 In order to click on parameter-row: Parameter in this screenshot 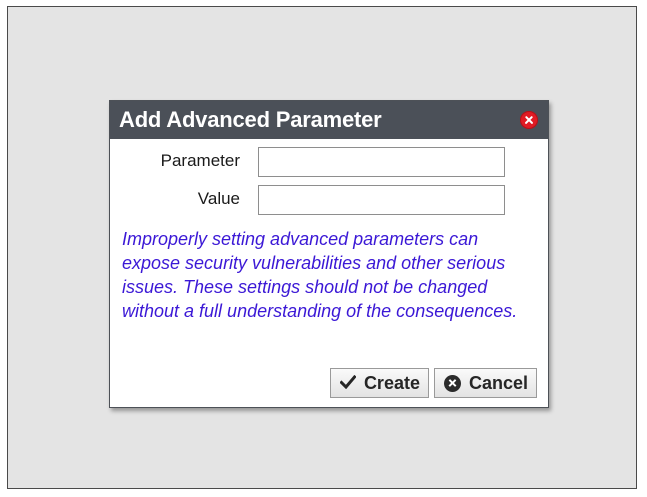, I will do `click(329, 162)`.